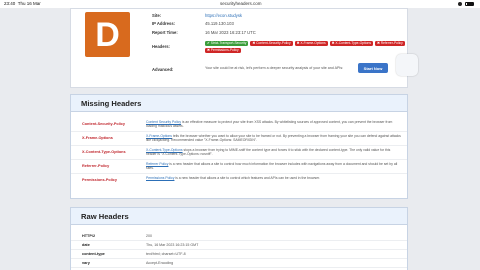 This screenshot has width=480, height=270. I want to click on battery-icon, so click(469, 3).